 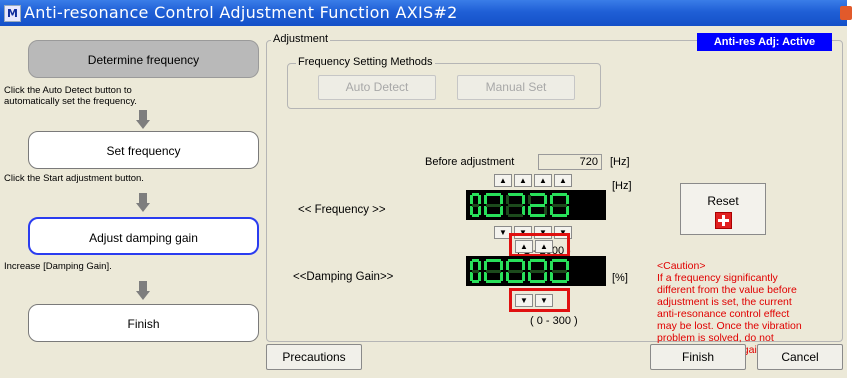 I want to click on before-adjustment-unit: [Hz], so click(x=620, y=162).